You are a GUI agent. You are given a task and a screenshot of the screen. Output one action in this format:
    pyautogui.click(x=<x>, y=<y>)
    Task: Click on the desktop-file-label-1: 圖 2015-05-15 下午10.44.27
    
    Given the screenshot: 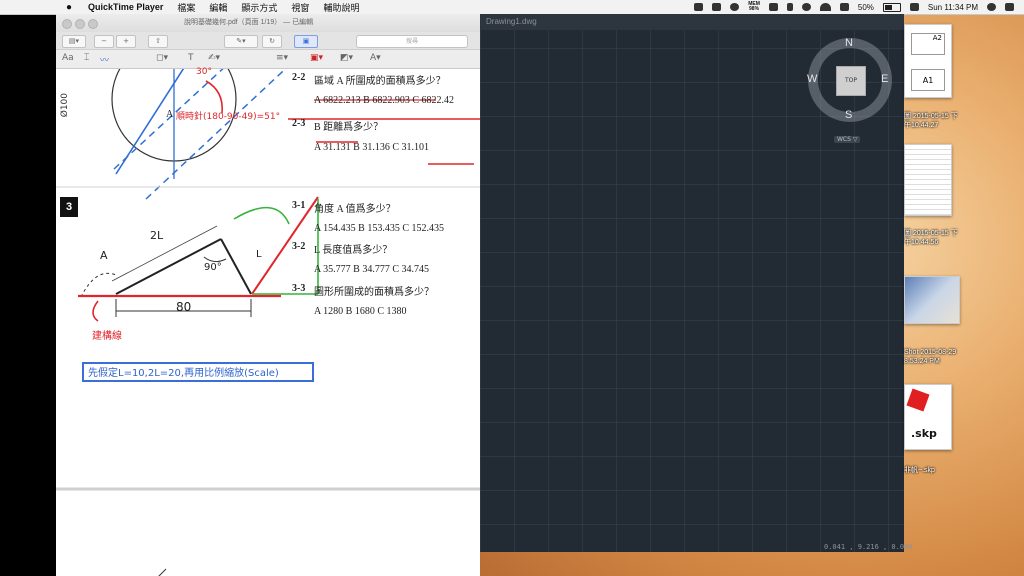 What is the action you would take?
    pyautogui.click(x=931, y=121)
    